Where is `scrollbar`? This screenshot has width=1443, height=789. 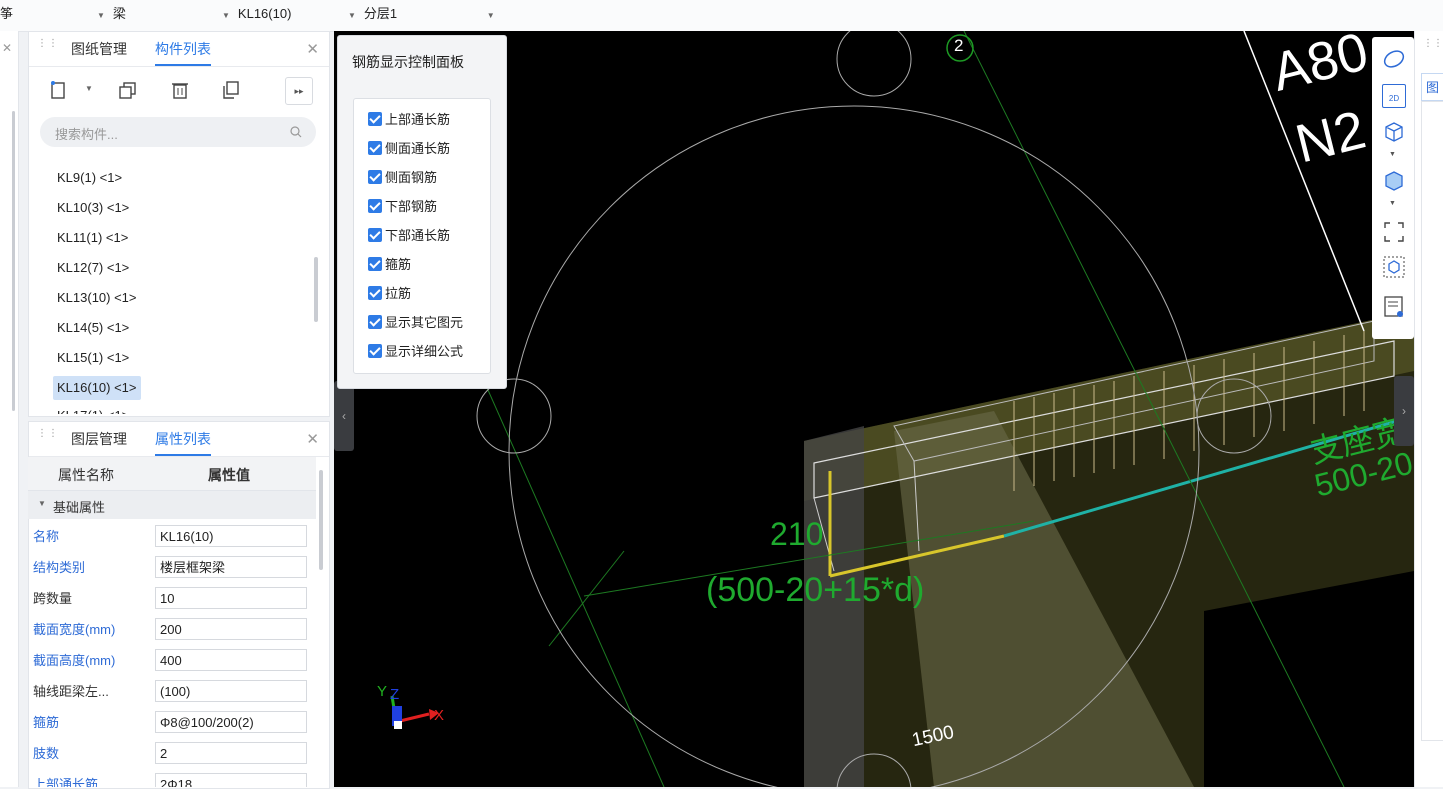
scrollbar is located at coordinates (321, 520).